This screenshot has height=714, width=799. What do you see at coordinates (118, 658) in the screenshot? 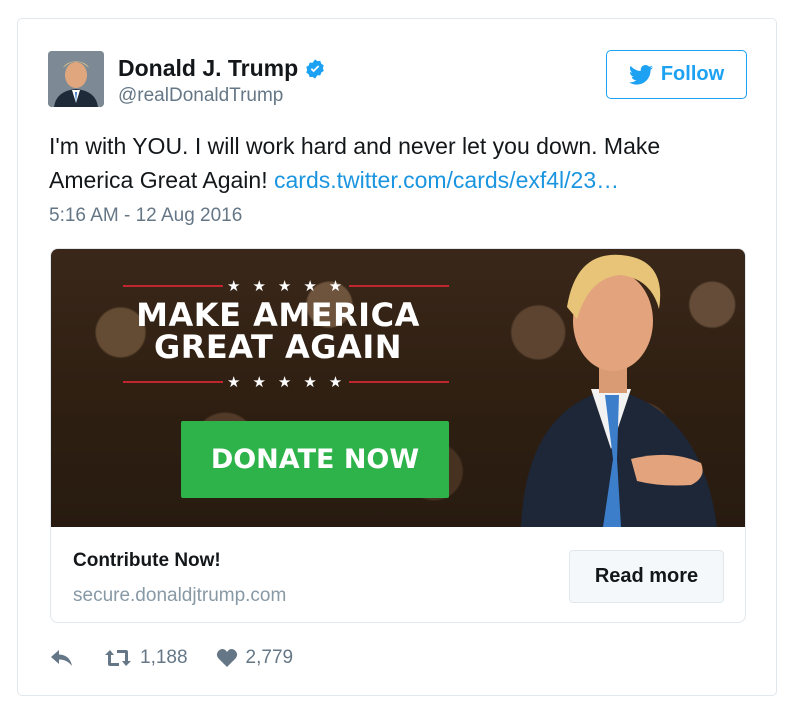
I see `retweet-icon` at bounding box center [118, 658].